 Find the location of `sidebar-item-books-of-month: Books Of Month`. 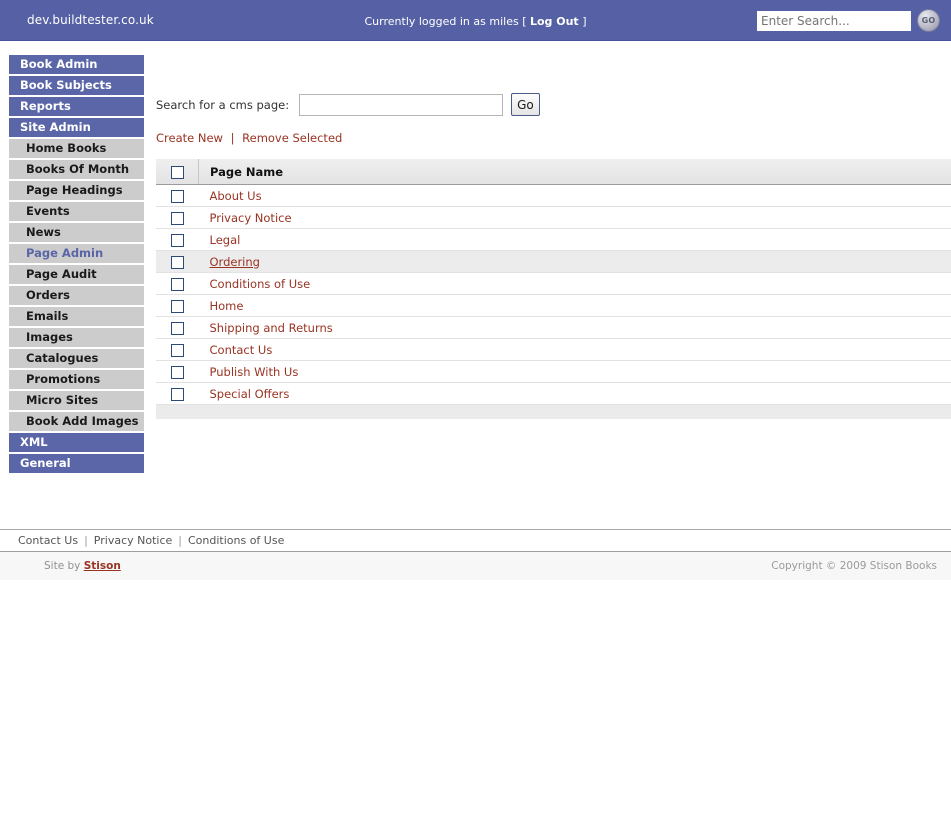

sidebar-item-books-of-month: Books Of Month is located at coordinates (76, 169).